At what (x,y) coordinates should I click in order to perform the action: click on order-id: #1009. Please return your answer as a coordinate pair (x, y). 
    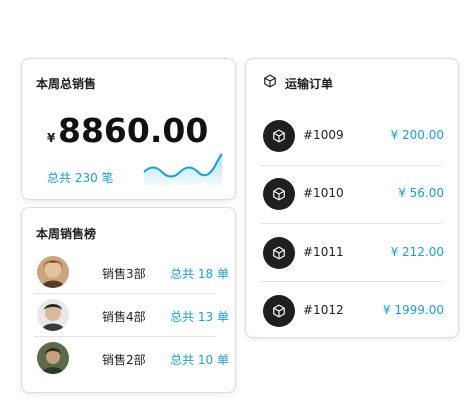
    Looking at the image, I should click on (323, 135).